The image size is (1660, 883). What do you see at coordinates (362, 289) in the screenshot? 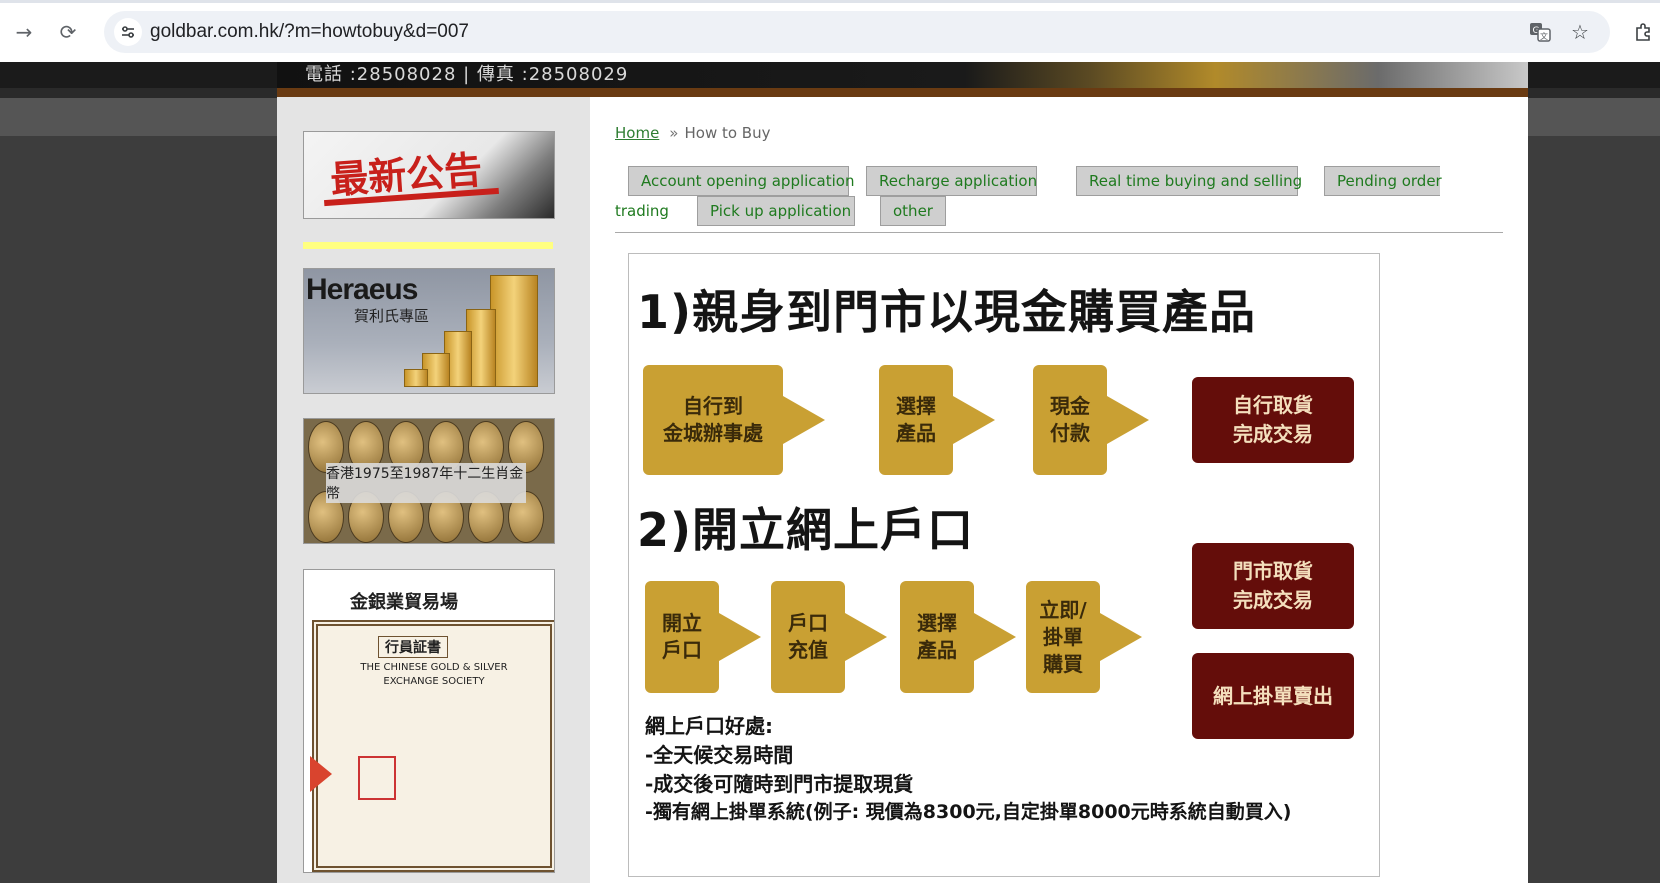
I see `heraeus-logo: Heraeus` at bounding box center [362, 289].